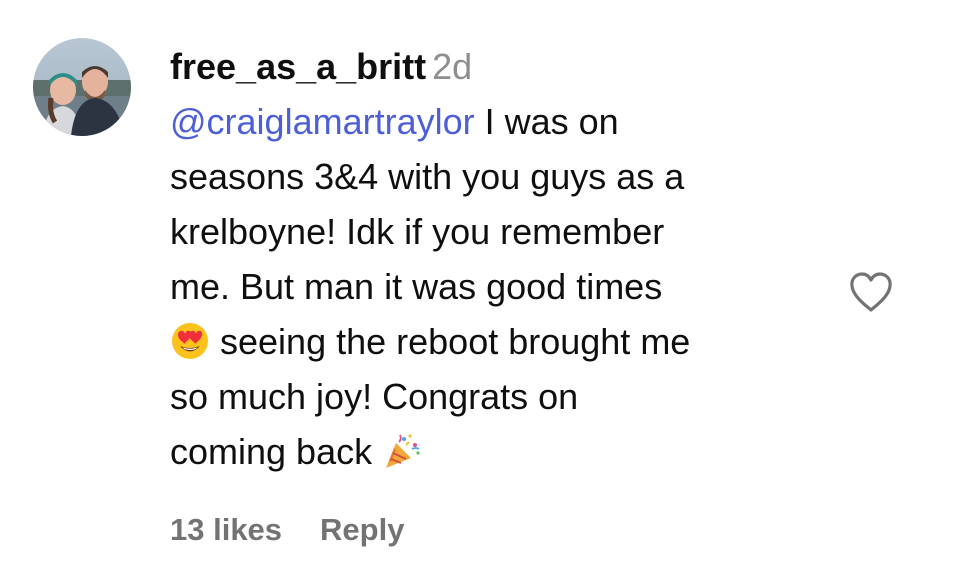 The width and height of the screenshot is (980, 584). I want to click on comment-line: seeing the reboot brought me, so click(500, 341).